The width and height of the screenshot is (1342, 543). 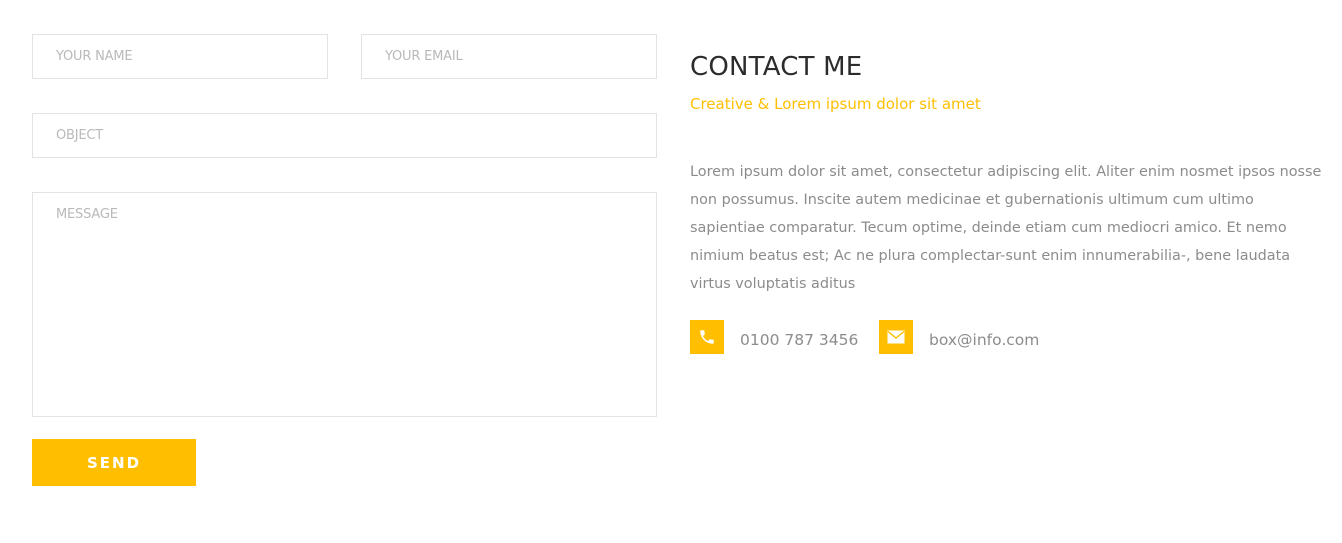 I want to click on envelope-icon, so click(x=896, y=337).